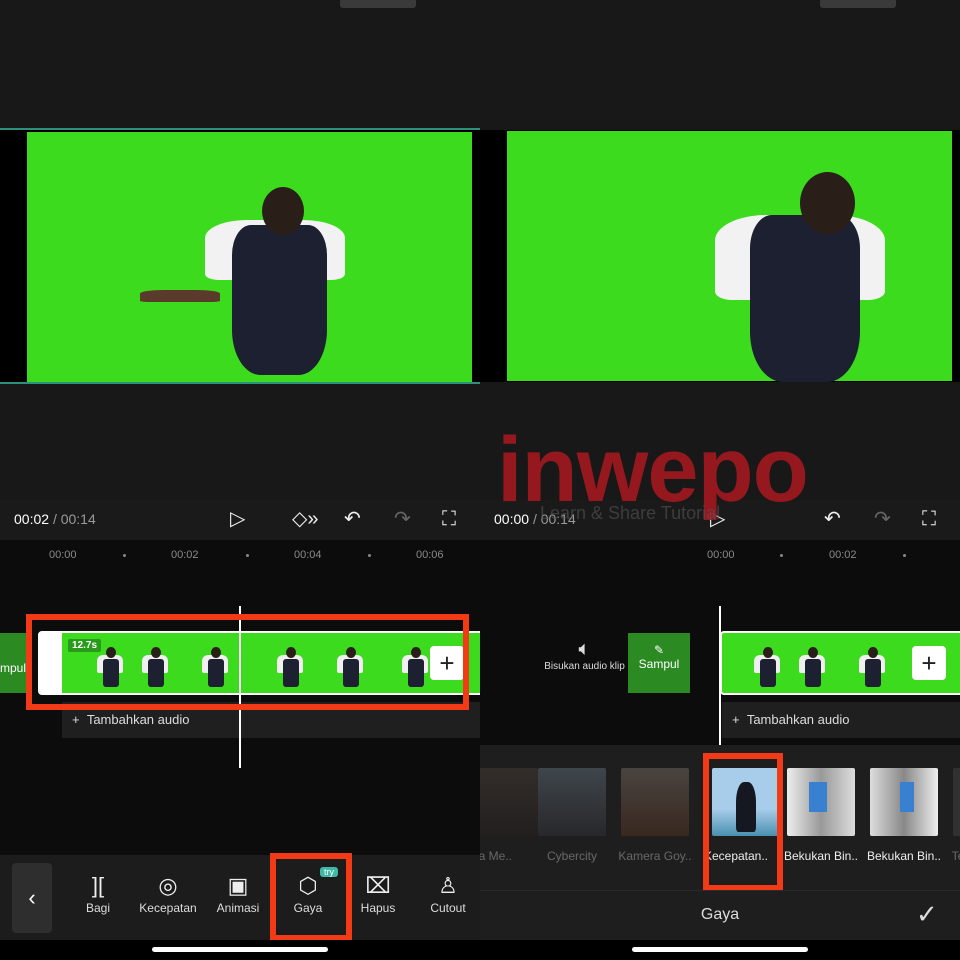 The width and height of the screenshot is (960, 960). I want to click on cover-button: ✎ Sampul, so click(659, 663).